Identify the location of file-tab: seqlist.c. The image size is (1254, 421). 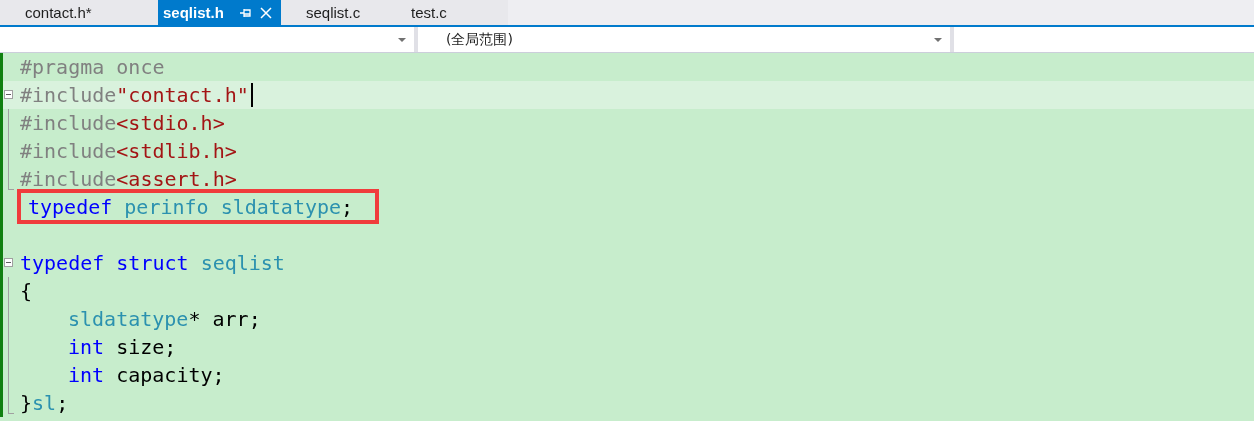
(333, 12).